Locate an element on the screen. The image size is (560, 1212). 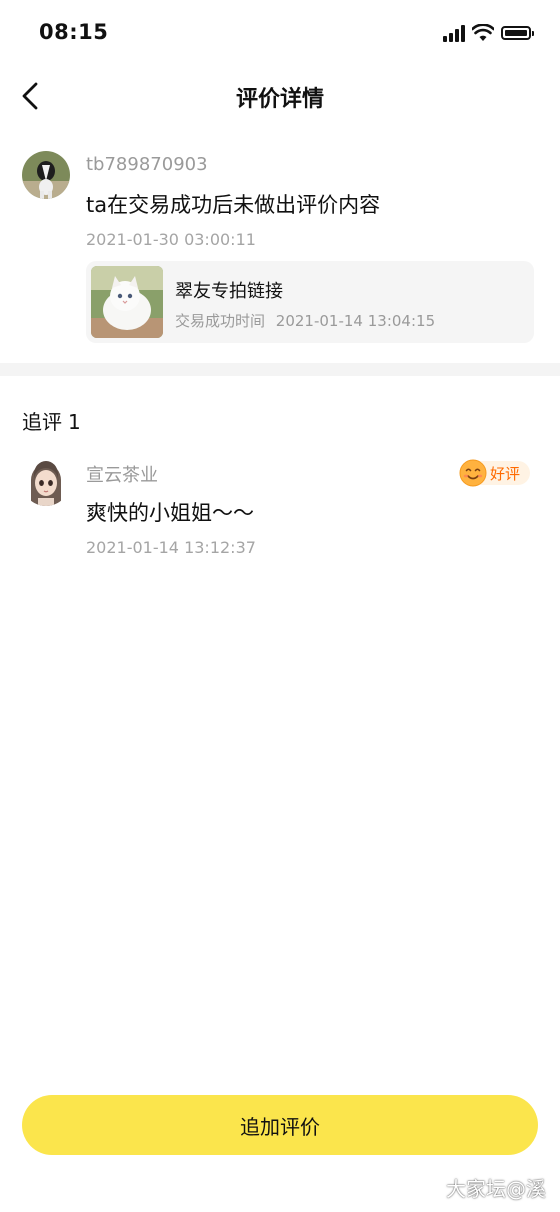
rating-badge: 好评 is located at coordinates (494, 473).